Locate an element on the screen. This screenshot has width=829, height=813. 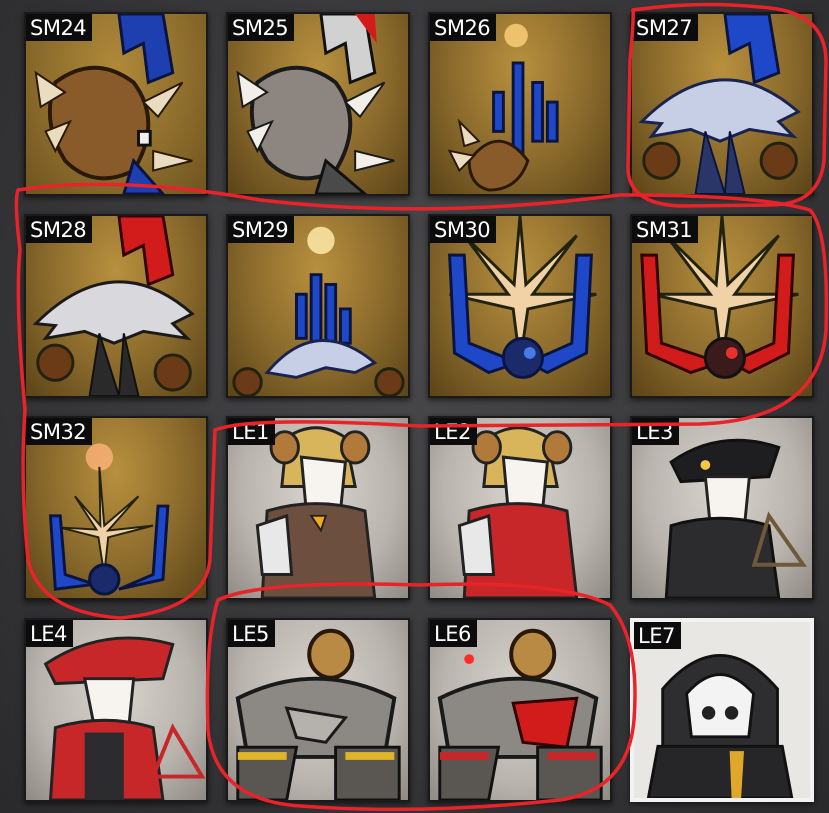
tile-label: SM24 is located at coordinates (59, 27).